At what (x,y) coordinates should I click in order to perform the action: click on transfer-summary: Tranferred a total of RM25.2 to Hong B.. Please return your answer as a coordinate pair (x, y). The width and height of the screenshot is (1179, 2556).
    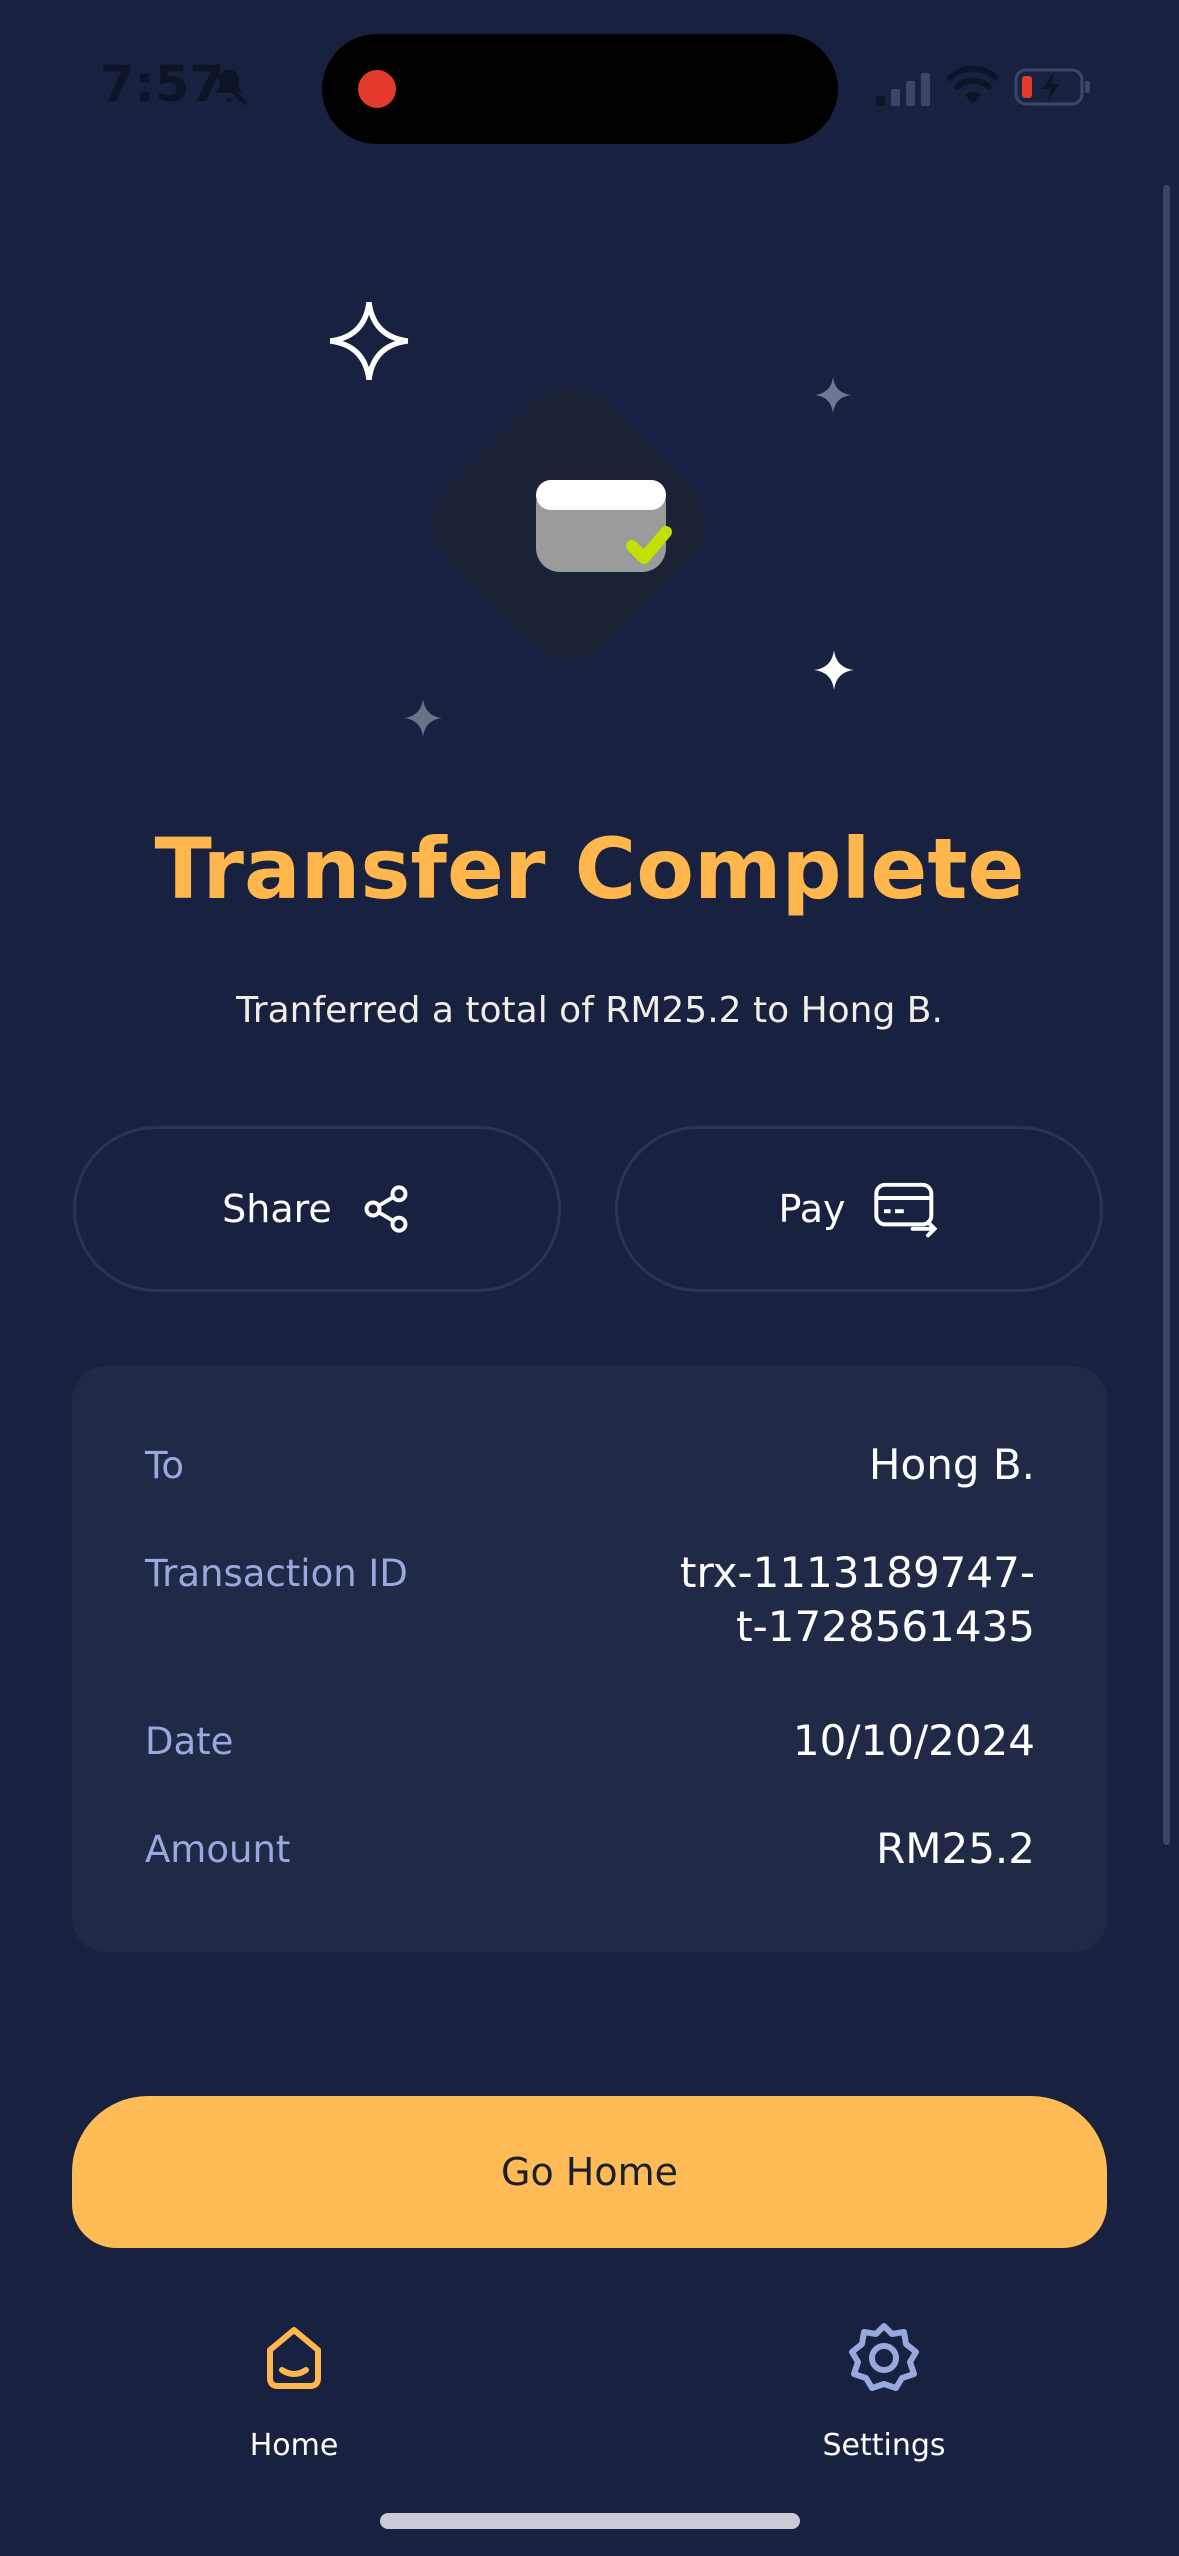
    Looking at the image, I should click on (589, 1010).